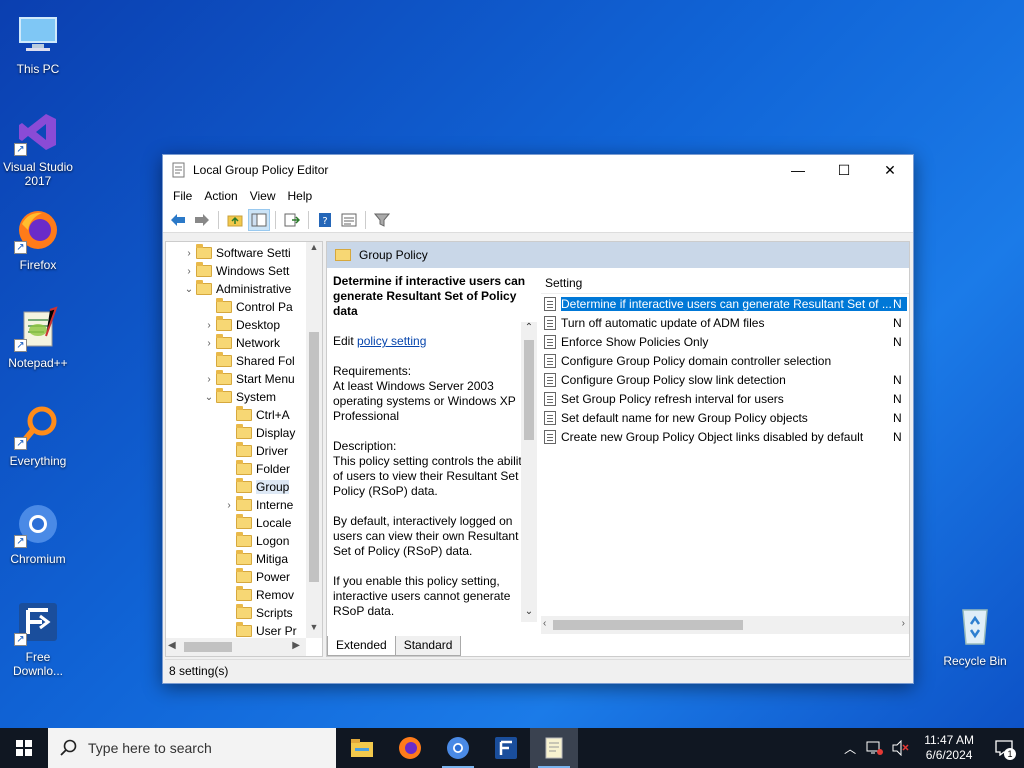 The height and width of the screenshot is (768, 1024). Describe the element at coordinates (529, 614) in the screenshot. I see `scroll-down-arrow-icon: ⌄` at that location.